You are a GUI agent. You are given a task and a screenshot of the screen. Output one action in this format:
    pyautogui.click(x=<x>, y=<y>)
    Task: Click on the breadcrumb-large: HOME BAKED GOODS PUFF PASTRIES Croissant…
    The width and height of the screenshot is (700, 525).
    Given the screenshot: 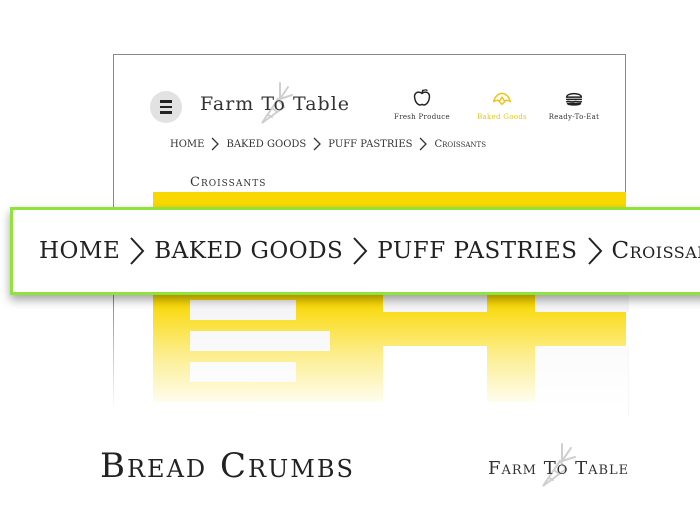 What is the action you would take?
    pyautogui.click(x=369, y=251)
    